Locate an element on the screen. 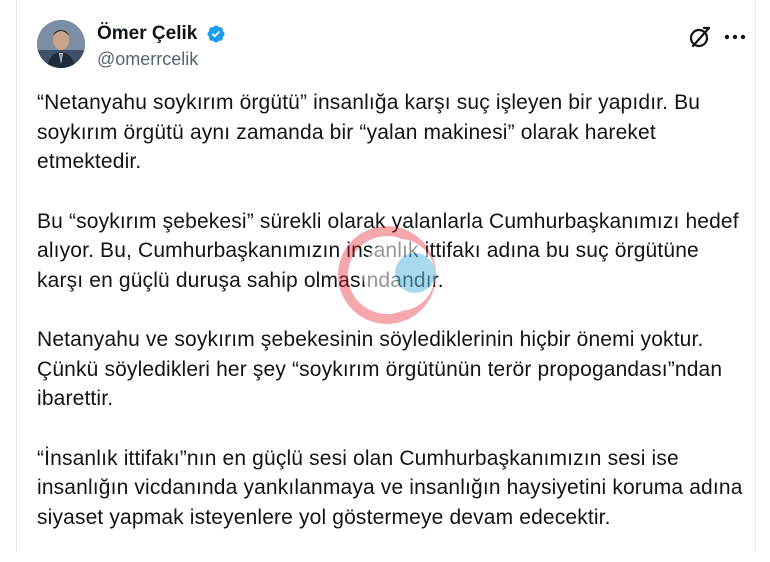 This screenshot has height=562, width=770. author-handle: @omerrcelik is located at coordinates (161, 59).